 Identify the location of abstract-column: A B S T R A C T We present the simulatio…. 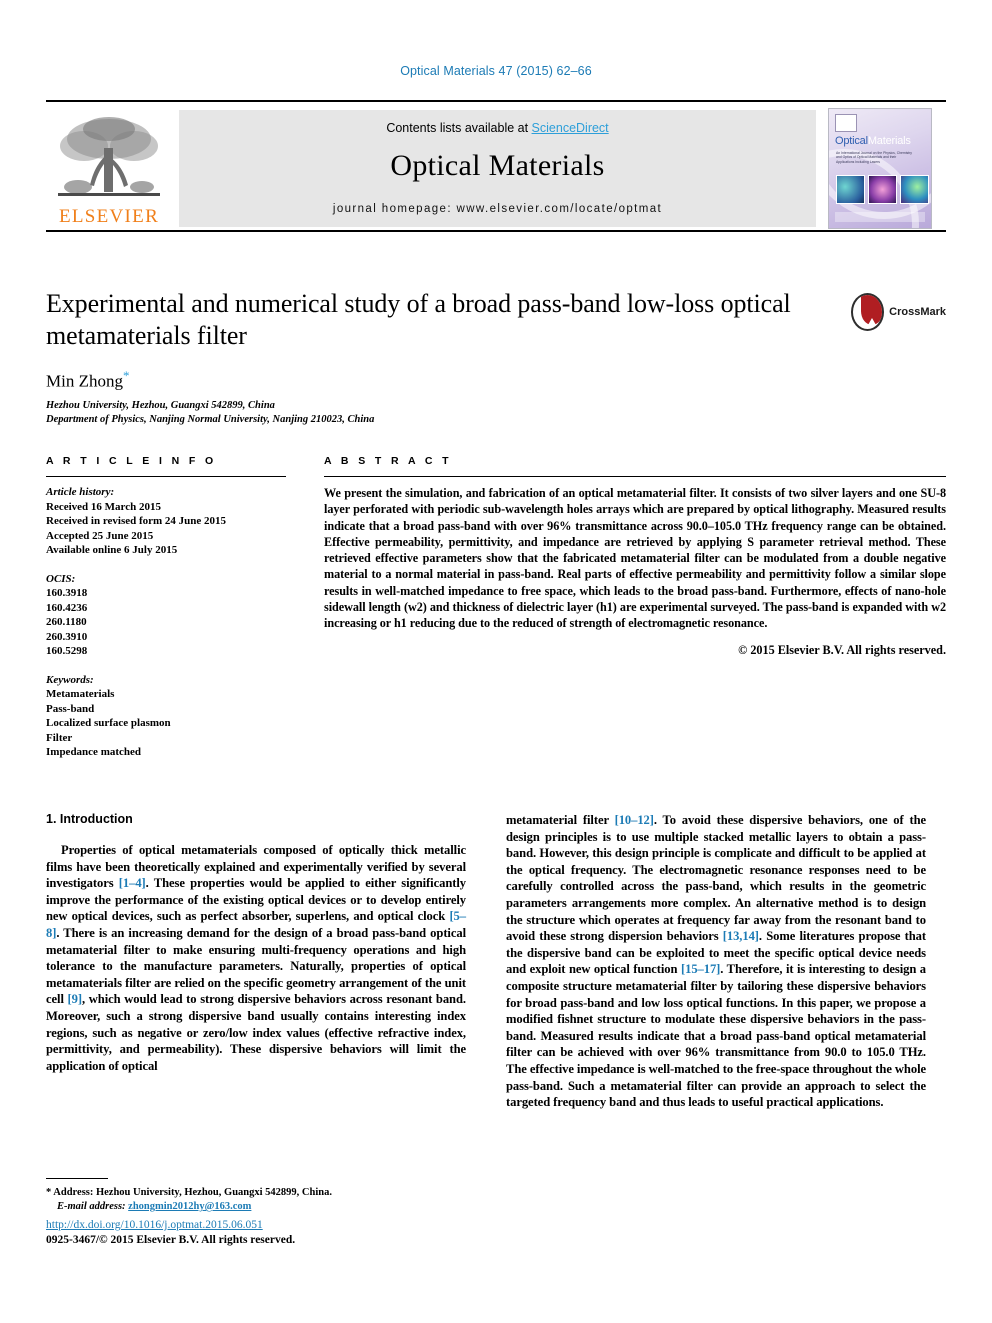
(635, 556).